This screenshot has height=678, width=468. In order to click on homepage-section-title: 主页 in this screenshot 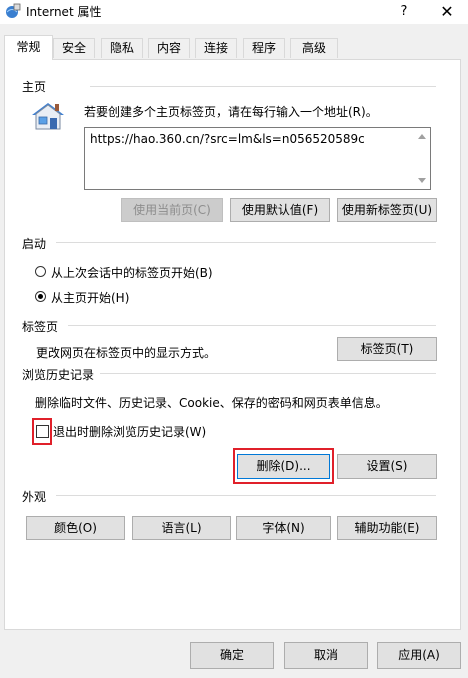, I will do `click(34, 87)`.